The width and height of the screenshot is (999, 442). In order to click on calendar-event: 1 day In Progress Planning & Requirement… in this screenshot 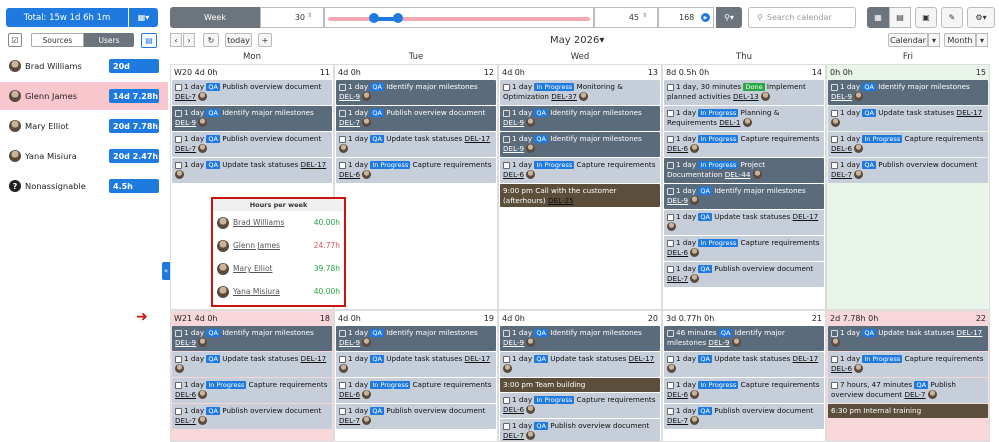, I will do `click(744, 118)`.